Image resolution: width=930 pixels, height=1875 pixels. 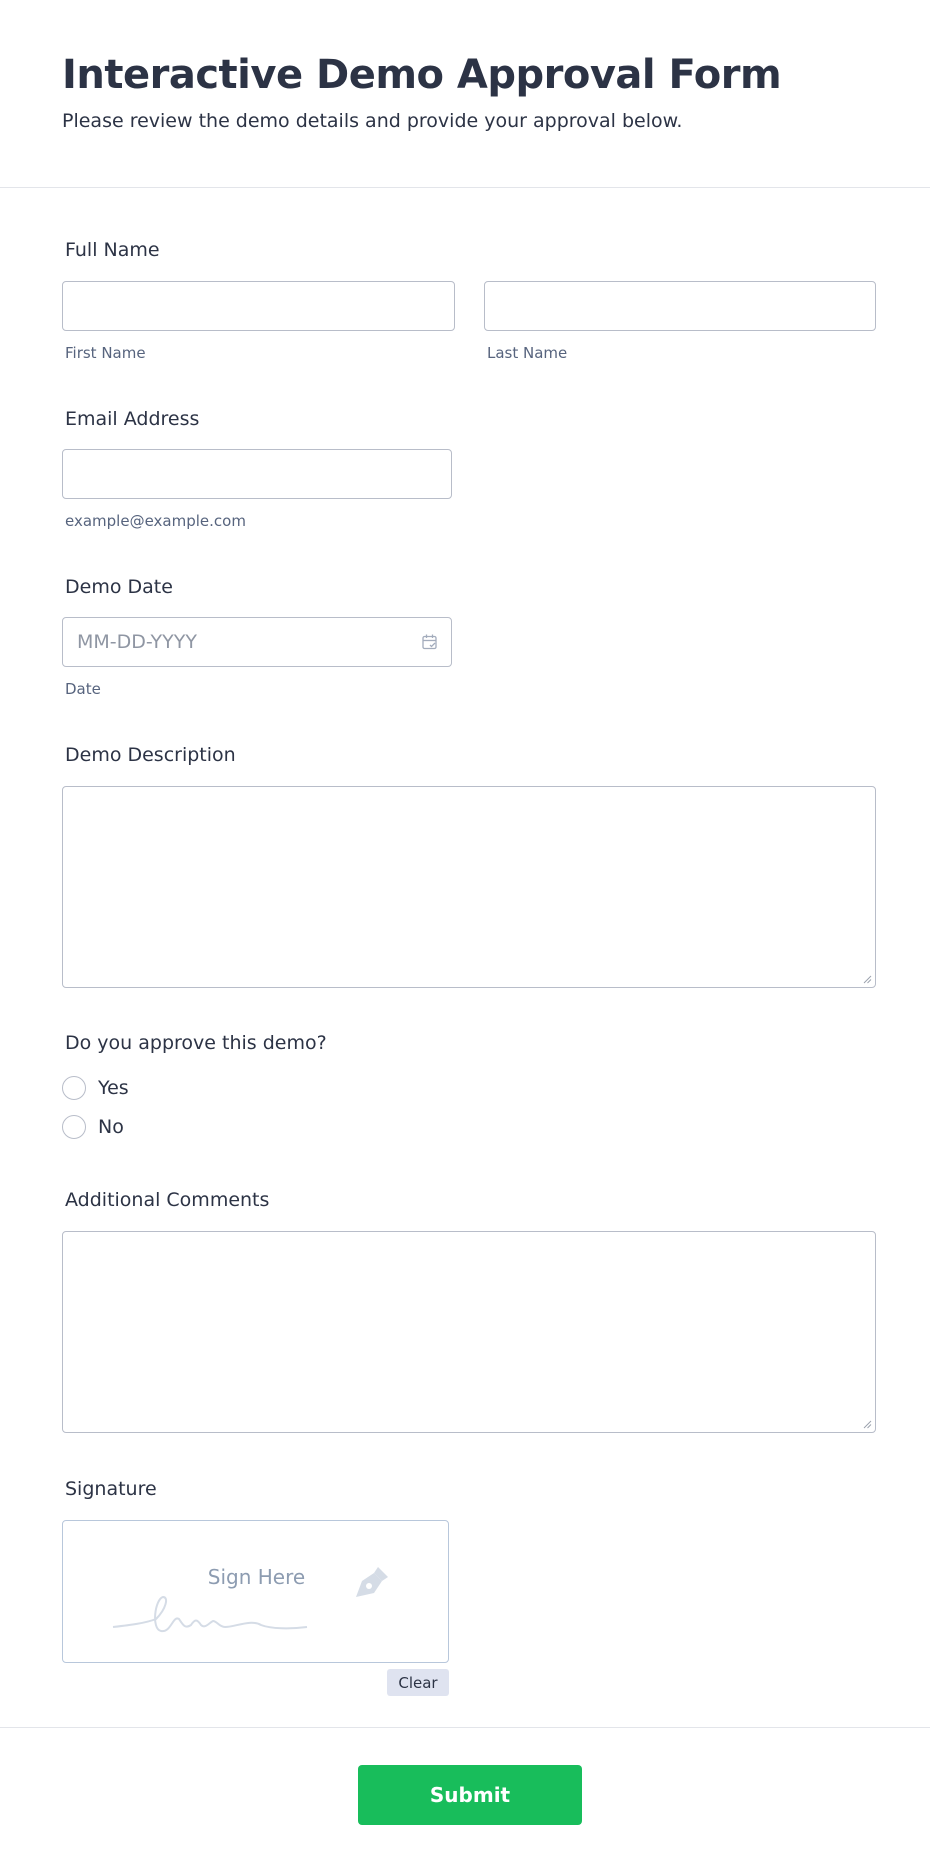 What do you see at coordinates (112, 250) in the screenshot?
I see `full-name-label: Full Name` at bounding box center [112, 250].